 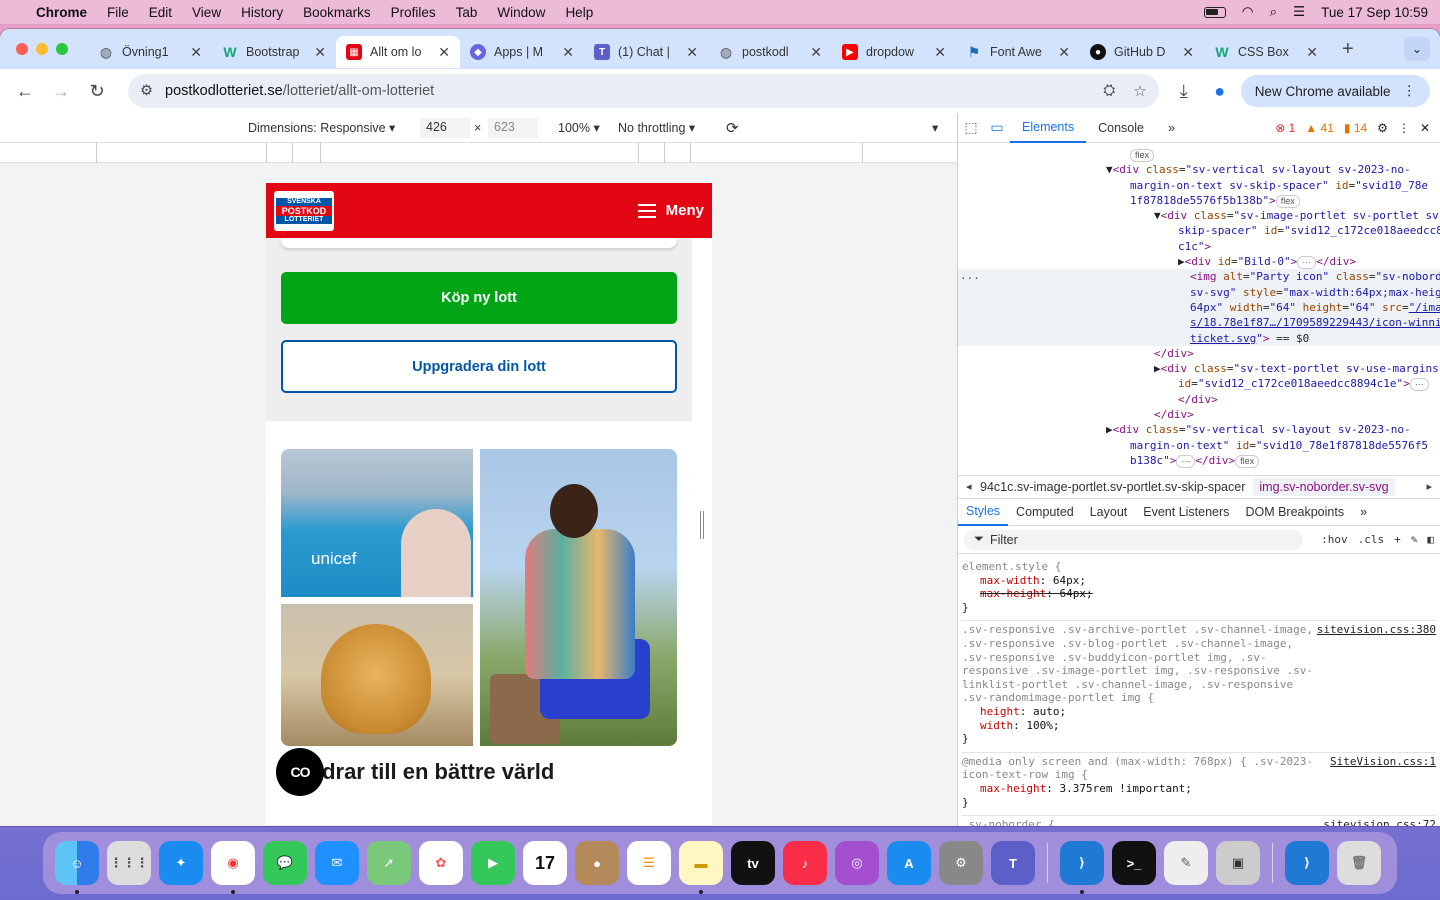 I want to click on css-declaration: max-height: 64px;, so click(x=1199, y=594).